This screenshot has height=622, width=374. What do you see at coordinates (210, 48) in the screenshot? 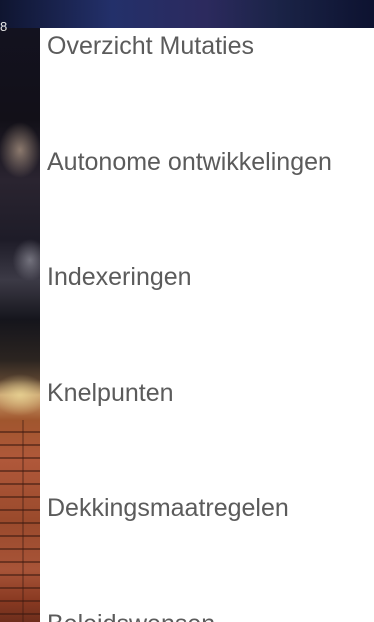
I see `menu-item-overzicht-mutaties: Overzicht Mutaties` at bounding box center [210, 48].